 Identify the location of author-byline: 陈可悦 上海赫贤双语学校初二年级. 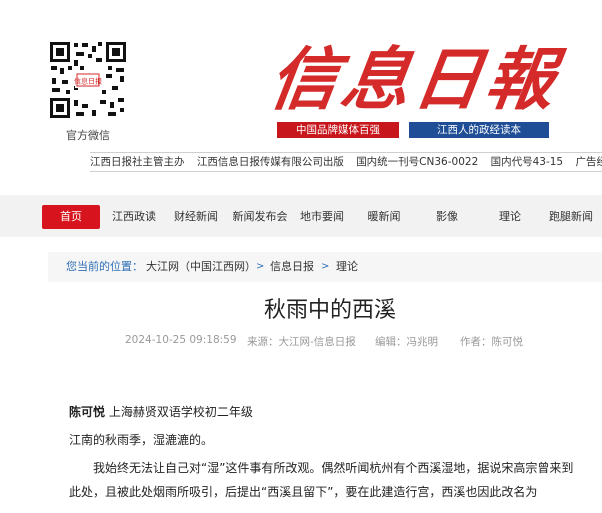
(329, 412).